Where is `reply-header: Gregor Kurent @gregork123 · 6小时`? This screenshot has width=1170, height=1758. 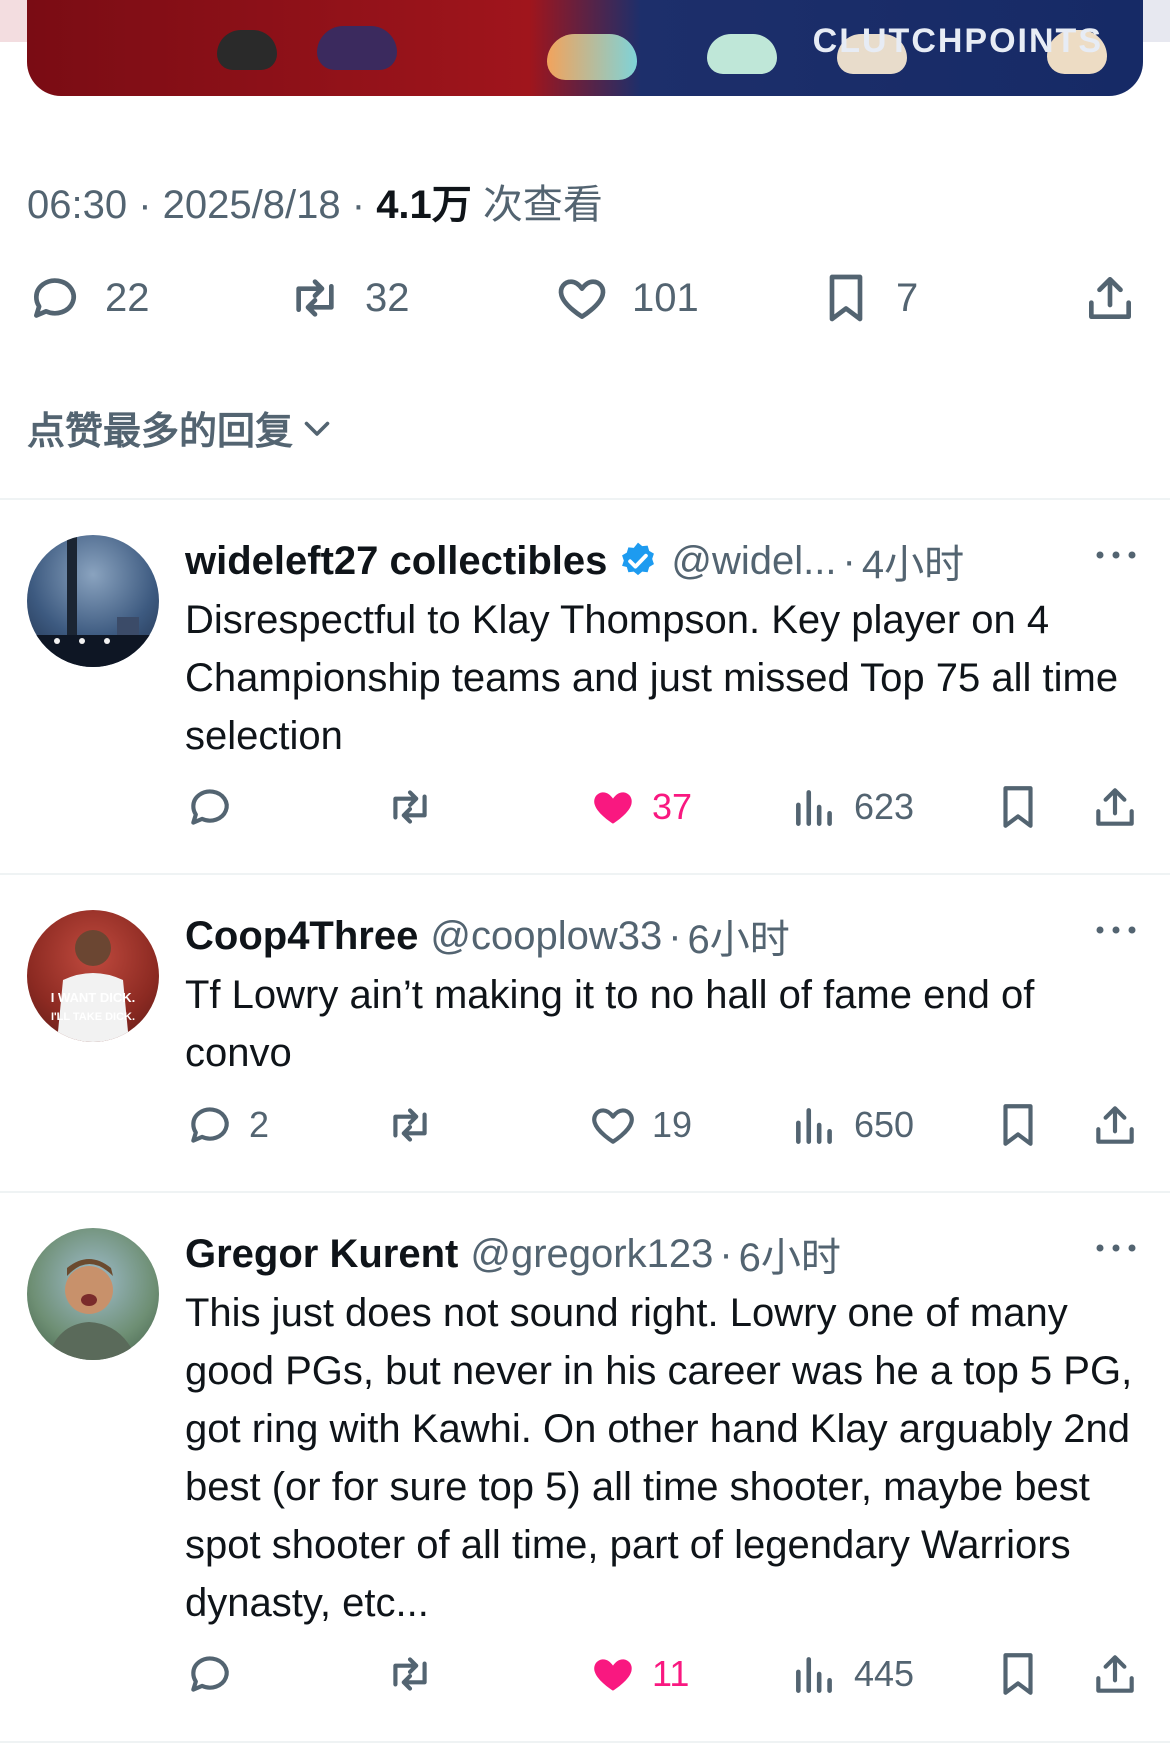 reply-header: Gregor Kurent @gregork123 · 6小时 is located at coordinates (513, 1254).